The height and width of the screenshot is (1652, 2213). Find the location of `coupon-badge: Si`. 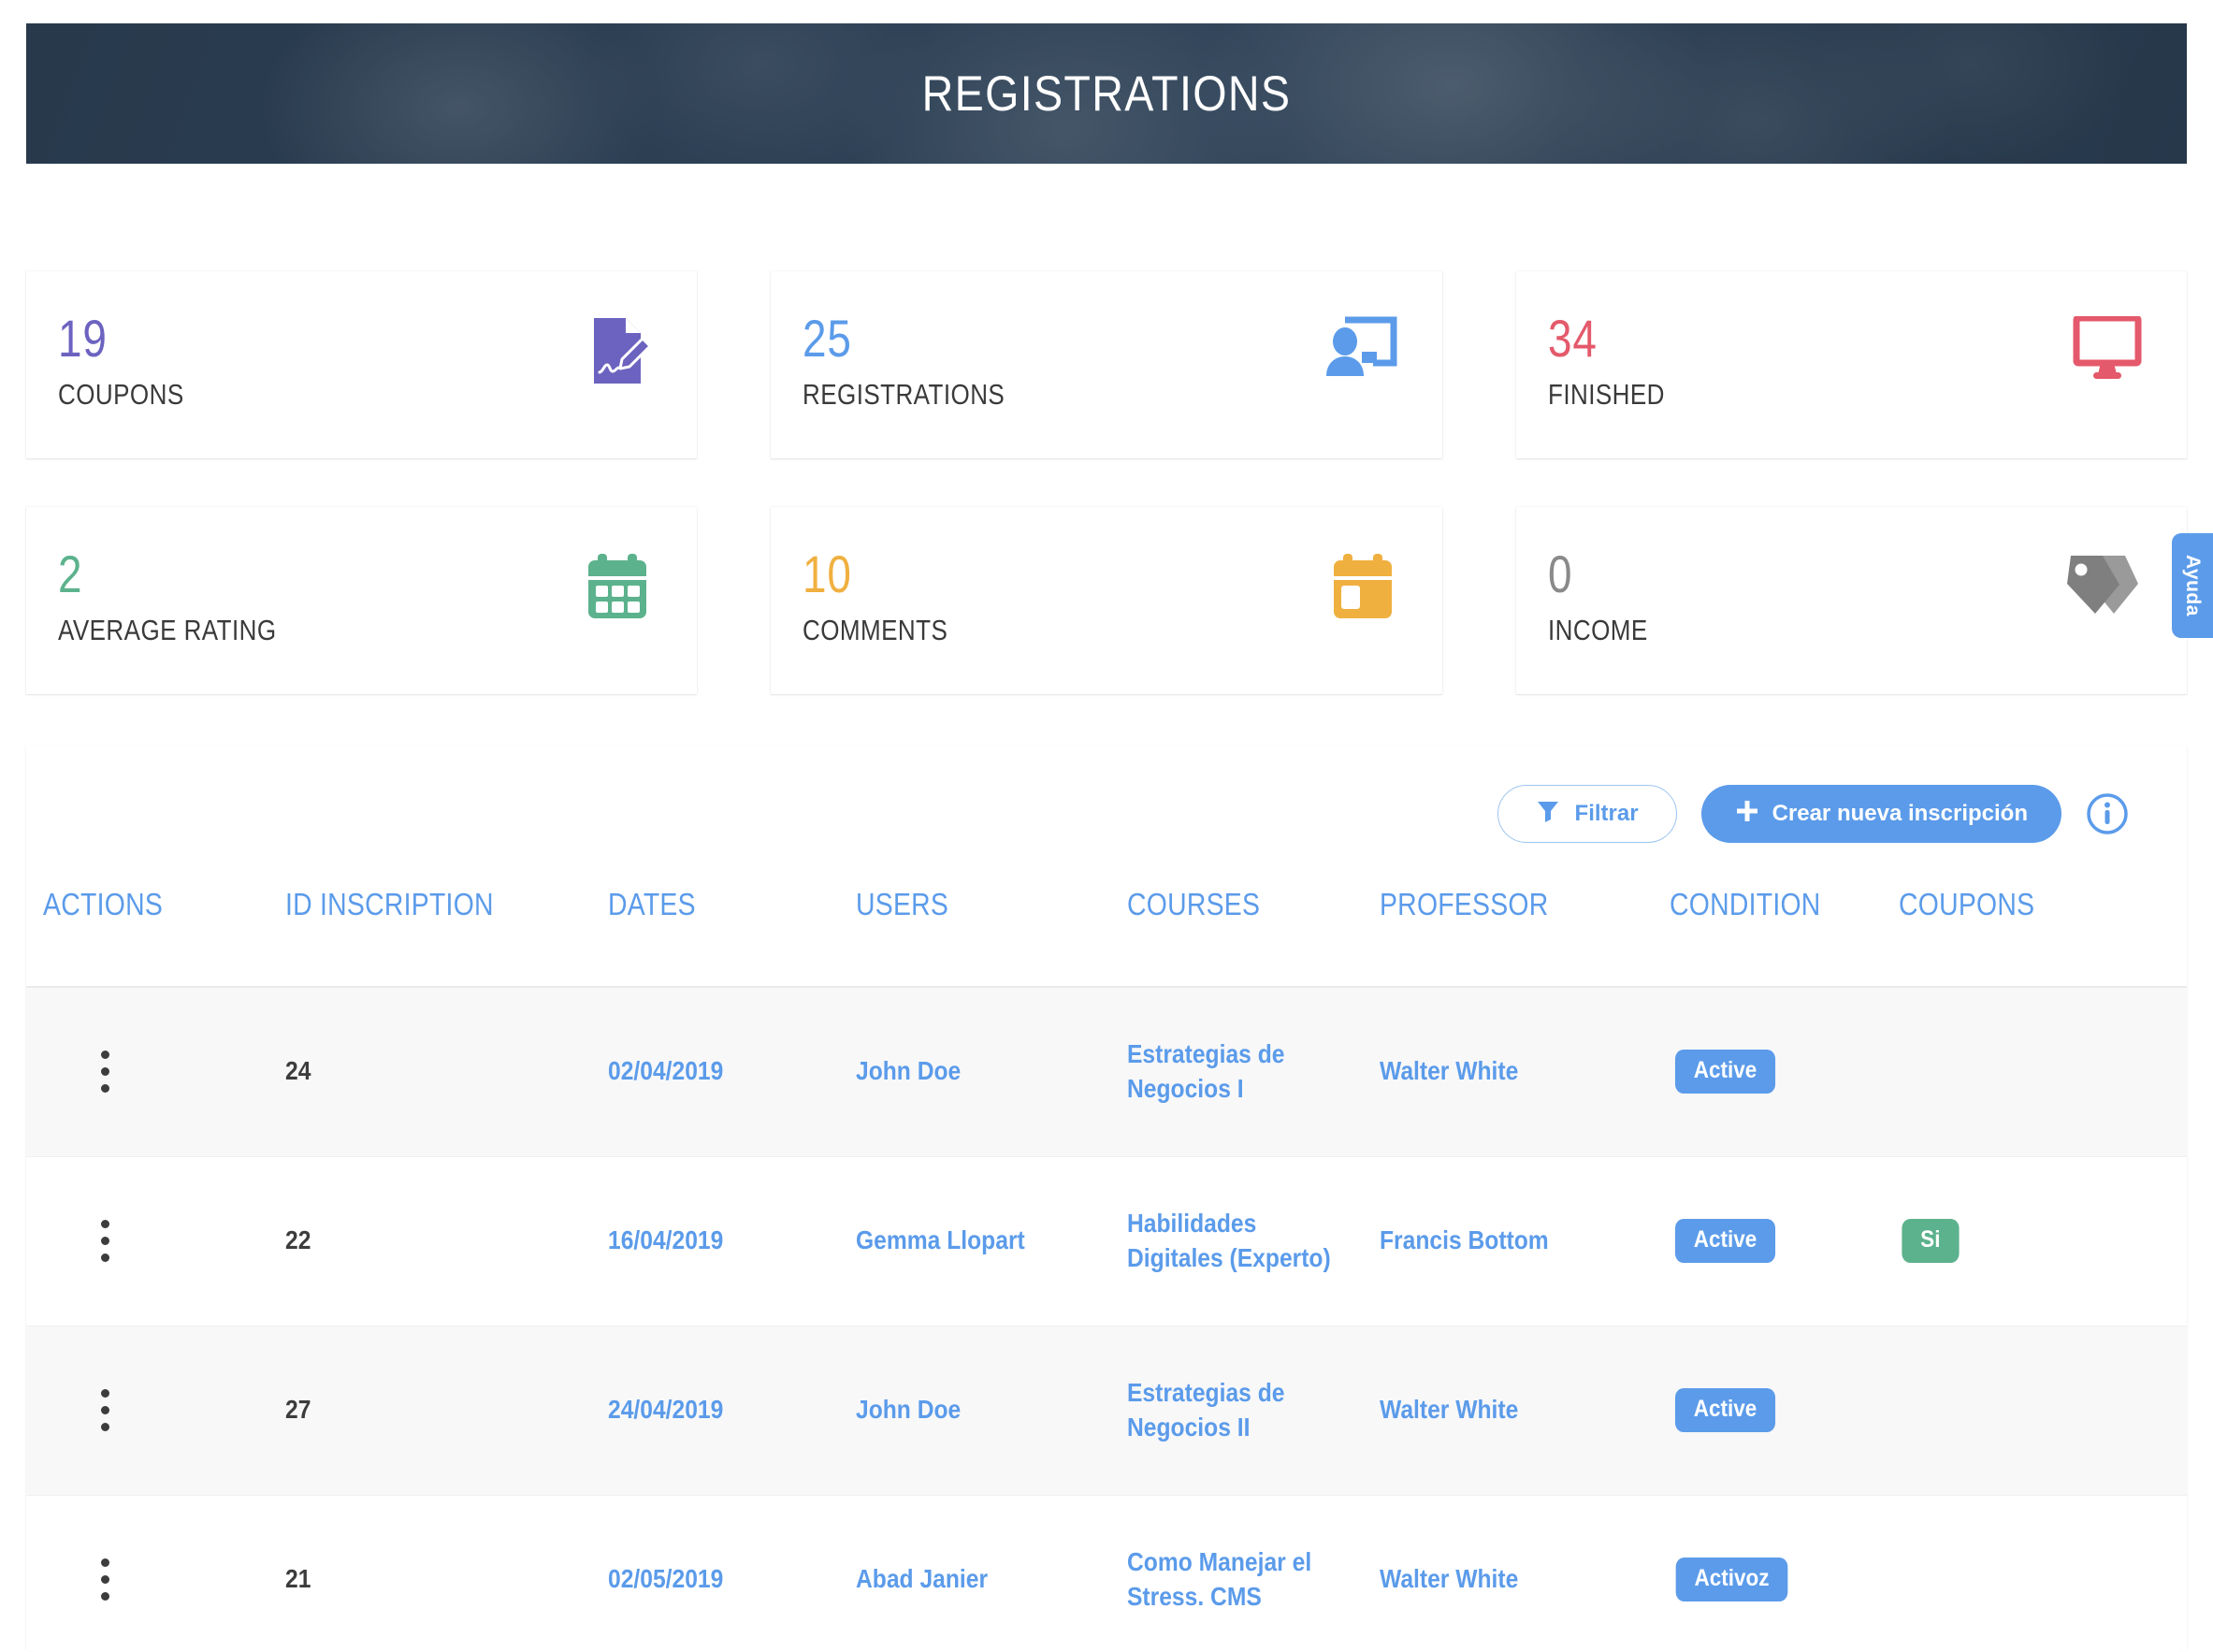

coupon-badge: Si is located at coordinates (1931, 1241).